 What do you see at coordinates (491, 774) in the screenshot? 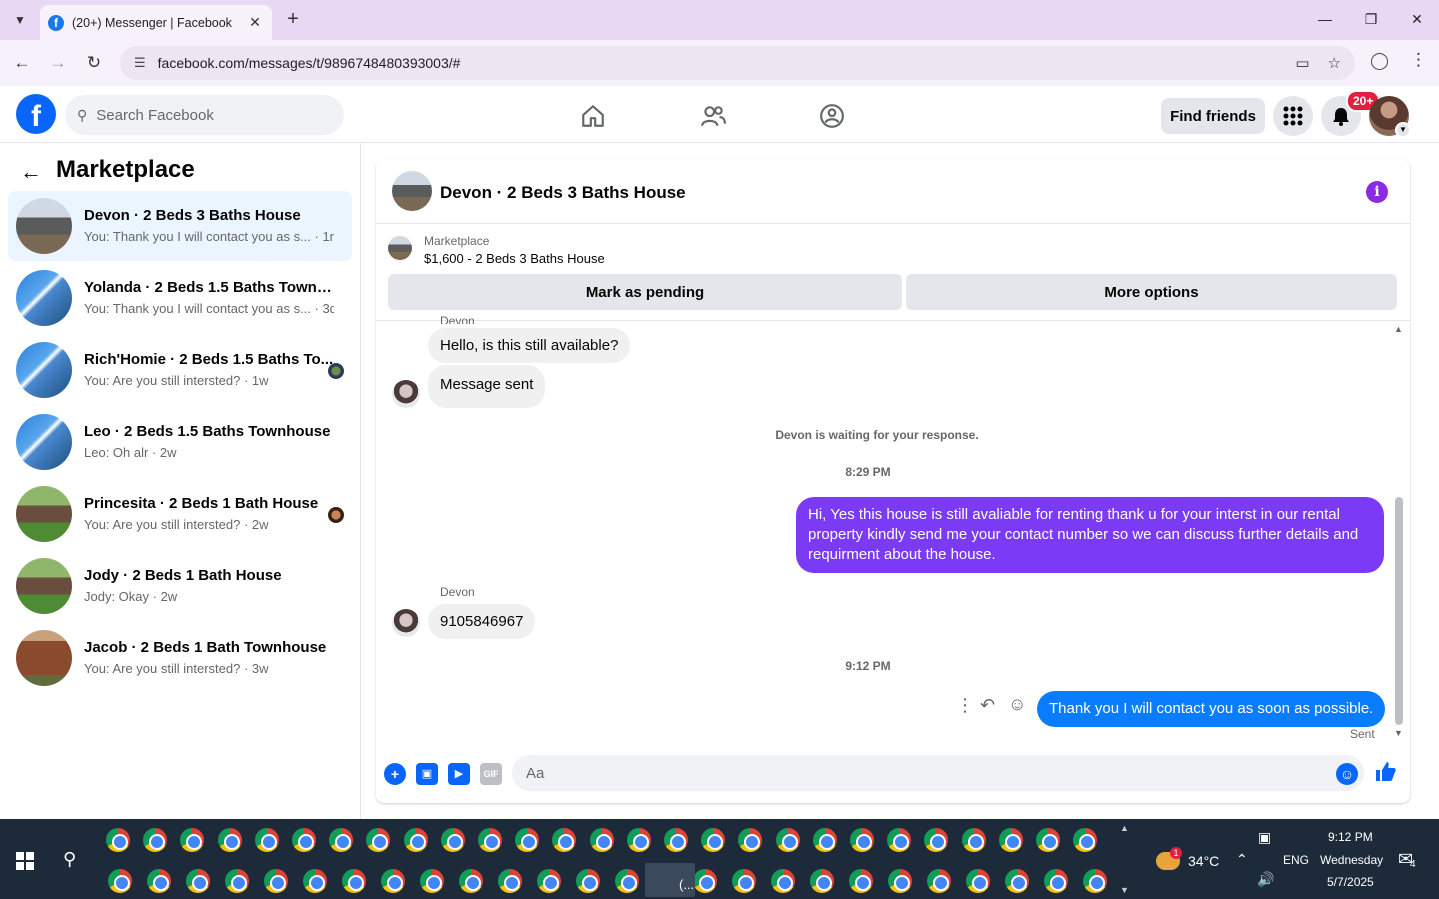
I see `gif-icon: GIF` at bounding box center [491, 774].